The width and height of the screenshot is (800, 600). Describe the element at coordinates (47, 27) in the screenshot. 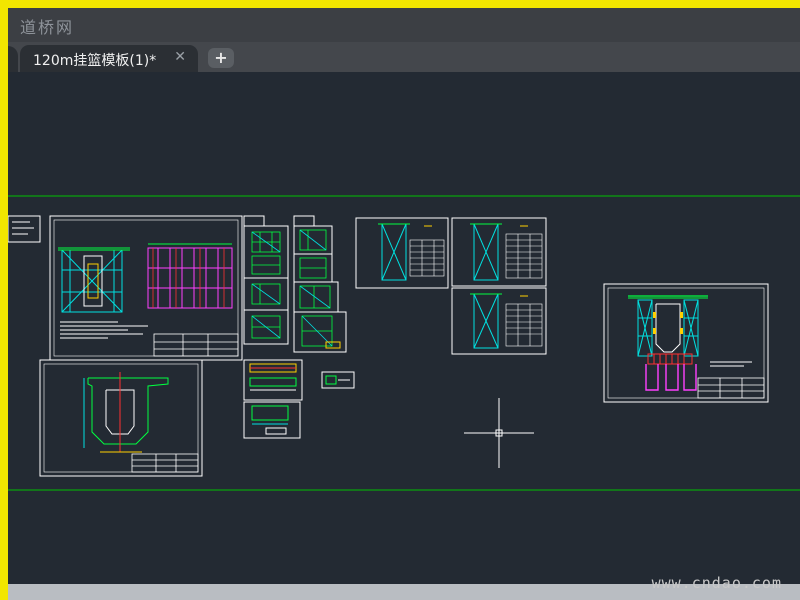

I see `app-logo: 道桥网` at that location.